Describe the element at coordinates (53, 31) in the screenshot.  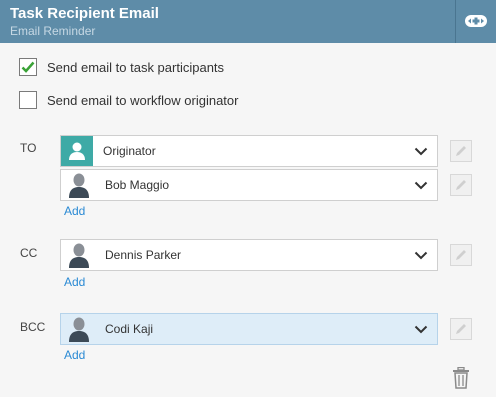
I see `panel-subtitle: Email Reminder` at that location.